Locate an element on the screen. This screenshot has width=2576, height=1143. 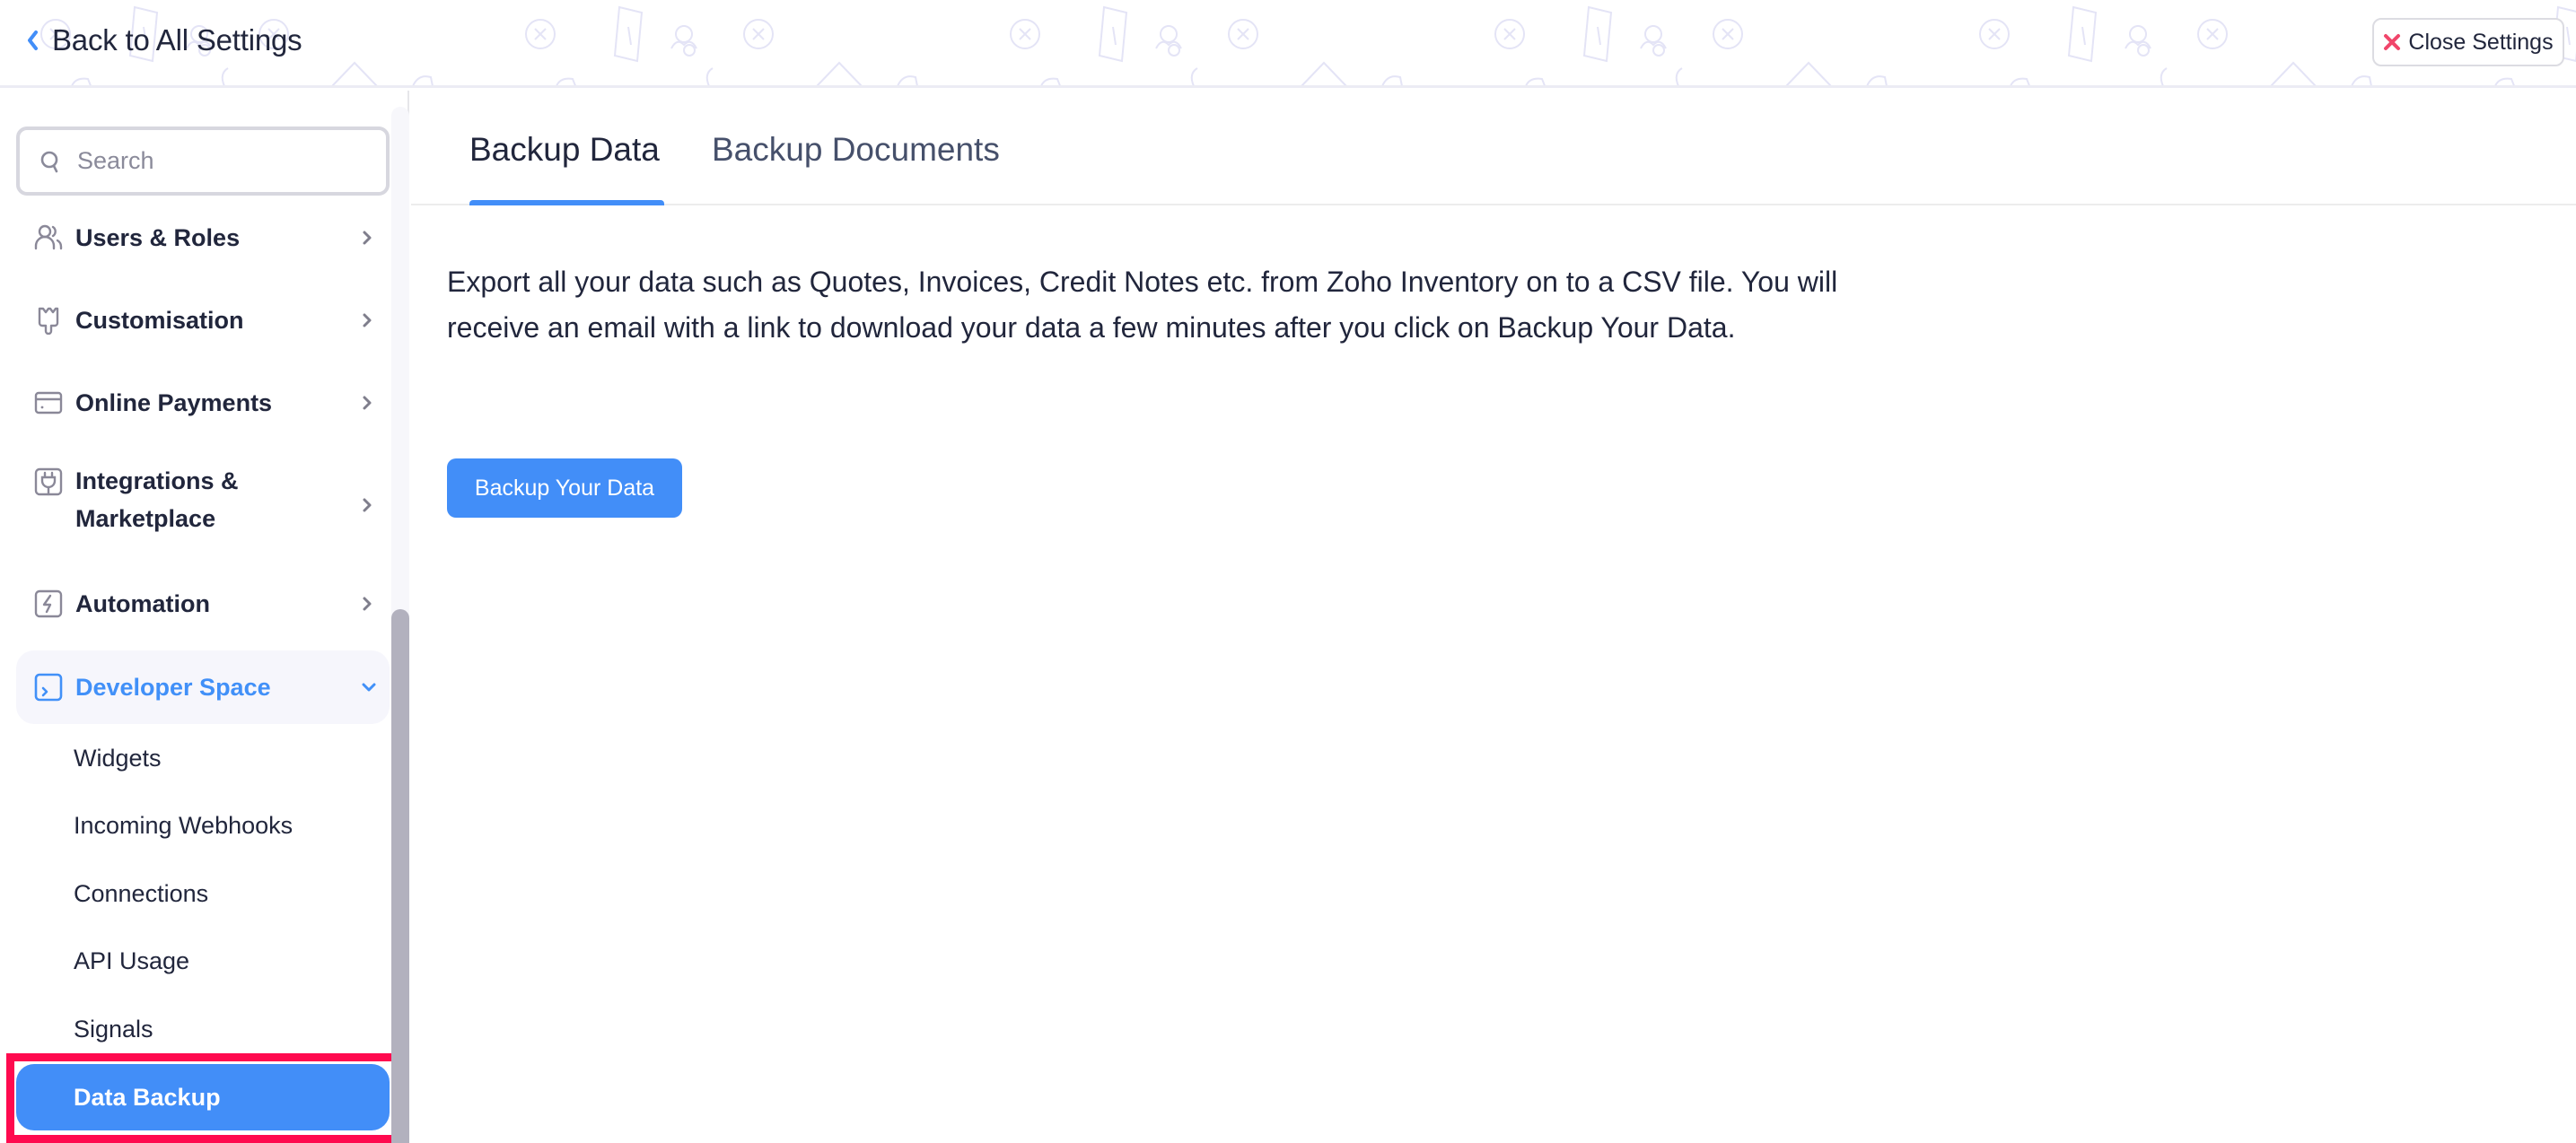
search-box is located at coordinates (203, 161).